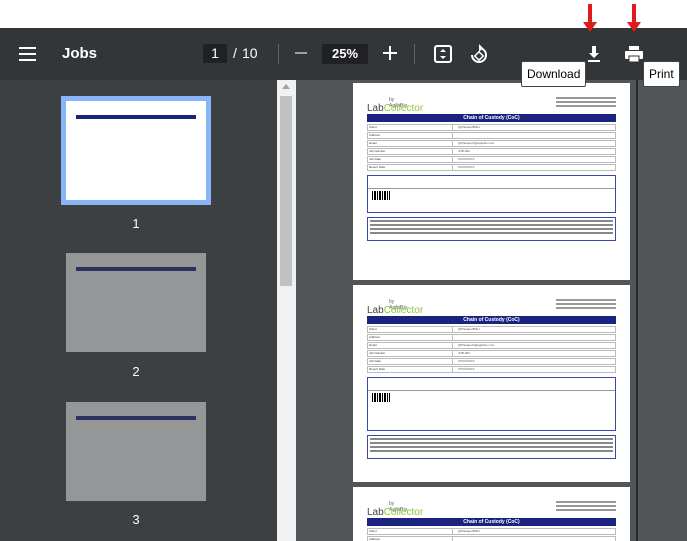 The image size is (687, 541). I want to click on red-arrow-download, so click(590, 18).